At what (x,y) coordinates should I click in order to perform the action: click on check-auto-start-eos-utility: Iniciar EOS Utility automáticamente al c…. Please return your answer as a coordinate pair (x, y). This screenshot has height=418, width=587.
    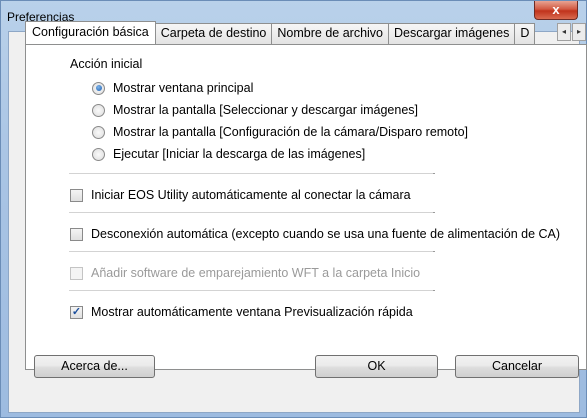
    Looking at the image, I should click on (240, 195).